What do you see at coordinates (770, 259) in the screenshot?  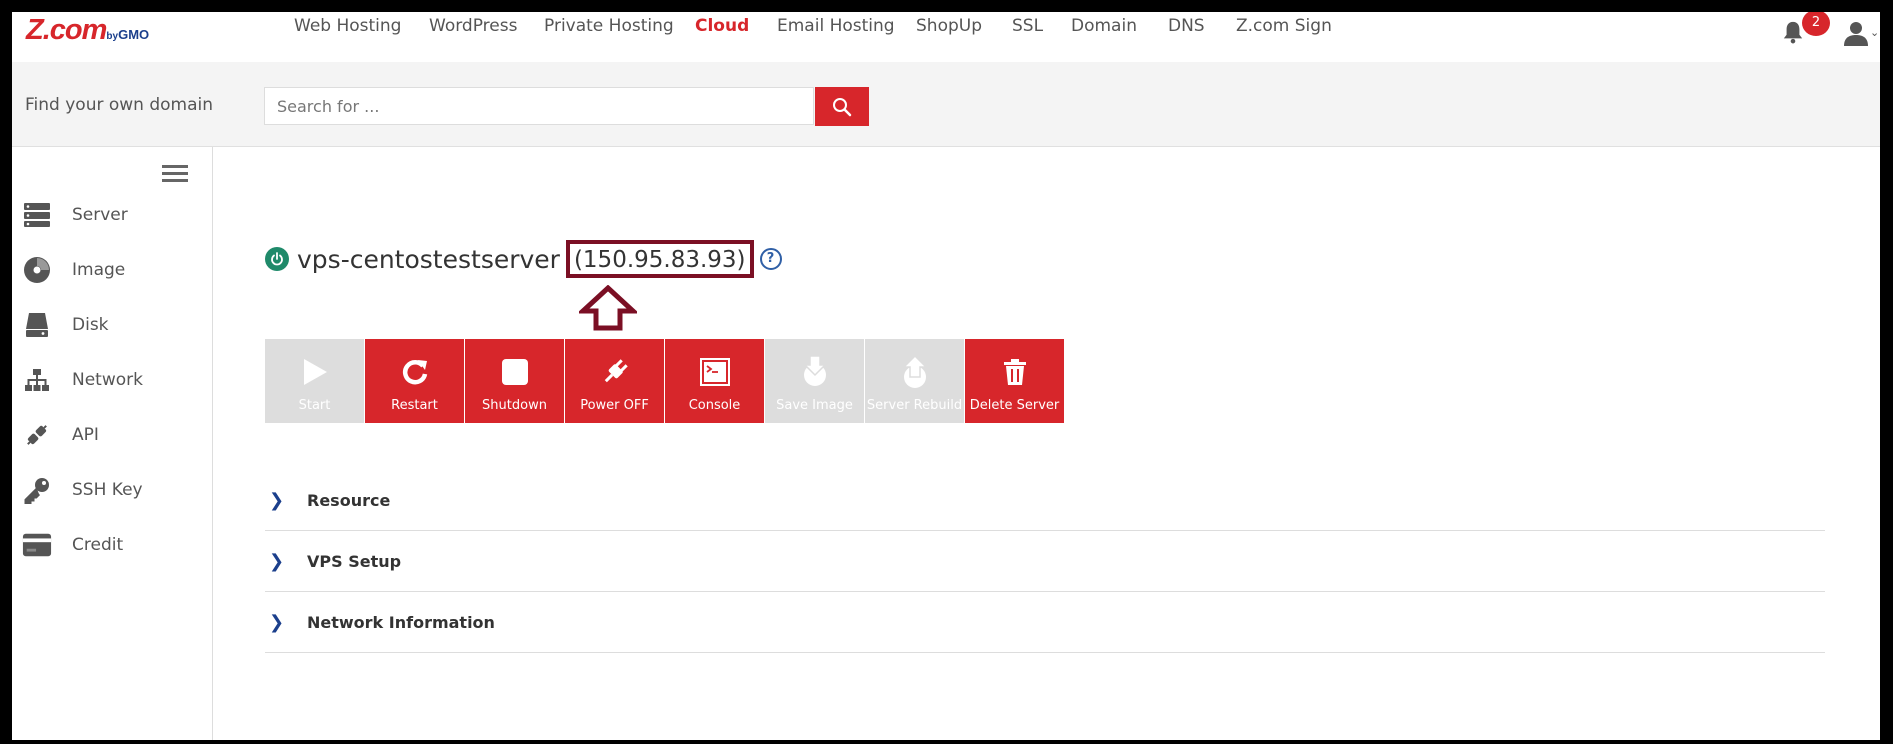 I see `help-icon: ?` at bounding box center [770, 259].